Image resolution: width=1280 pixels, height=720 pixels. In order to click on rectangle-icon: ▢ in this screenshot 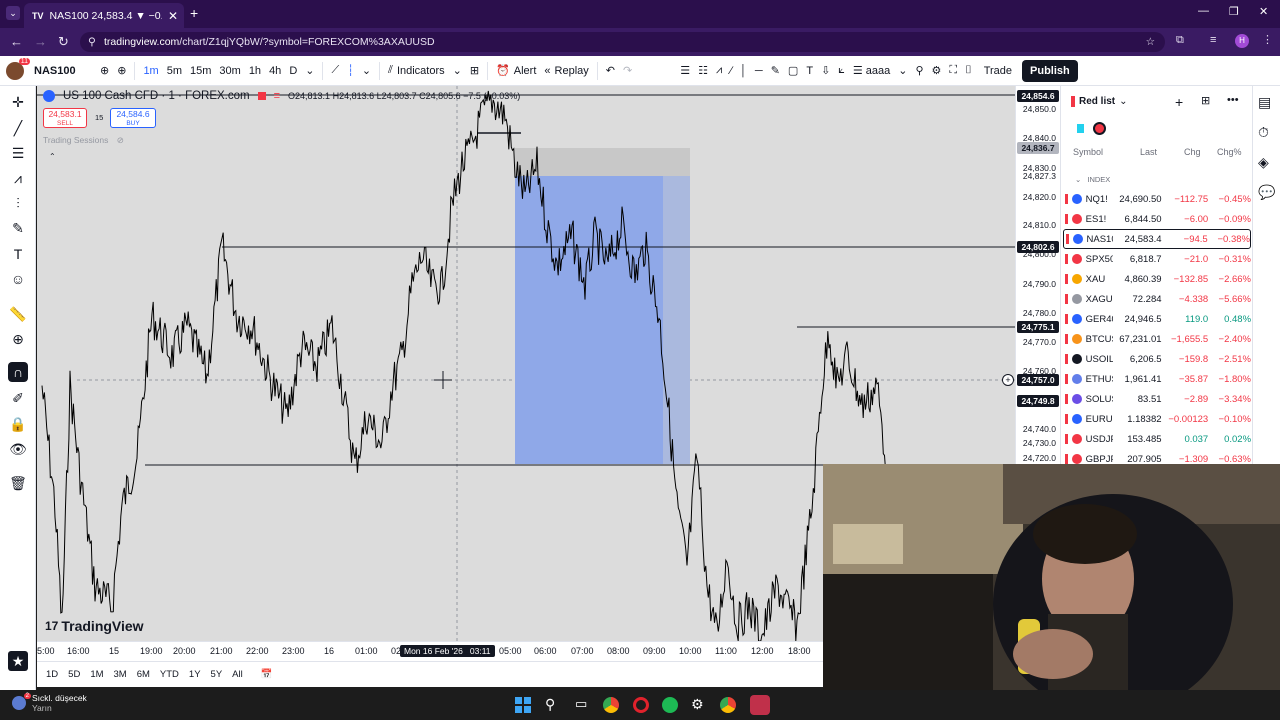, I will do `click(793, 71)`.